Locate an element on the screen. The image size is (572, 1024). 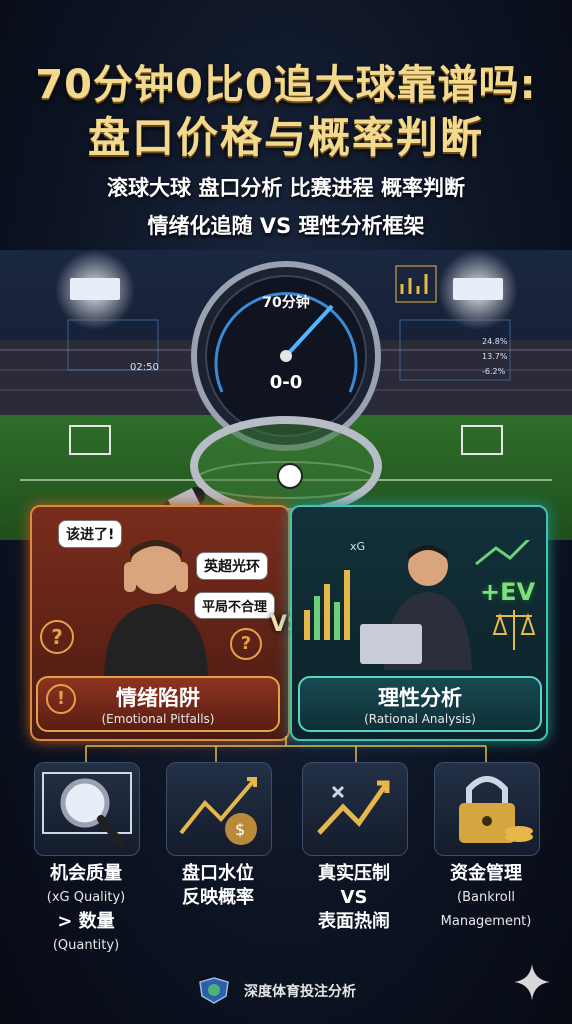
speech-bubble-draw-unreasonable: 平局不合理 is located at coordinates (235, 605).